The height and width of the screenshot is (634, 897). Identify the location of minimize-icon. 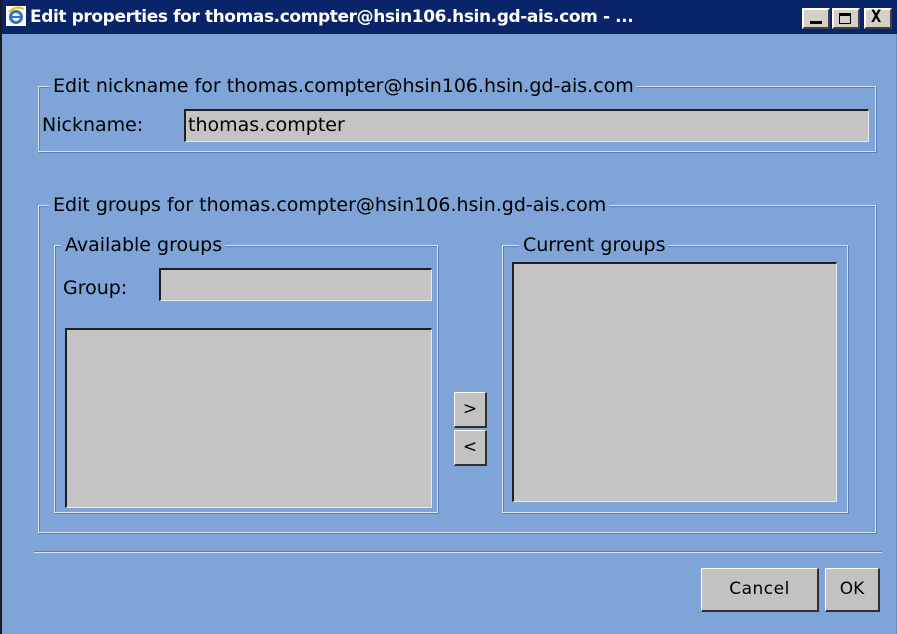
(816, 22).